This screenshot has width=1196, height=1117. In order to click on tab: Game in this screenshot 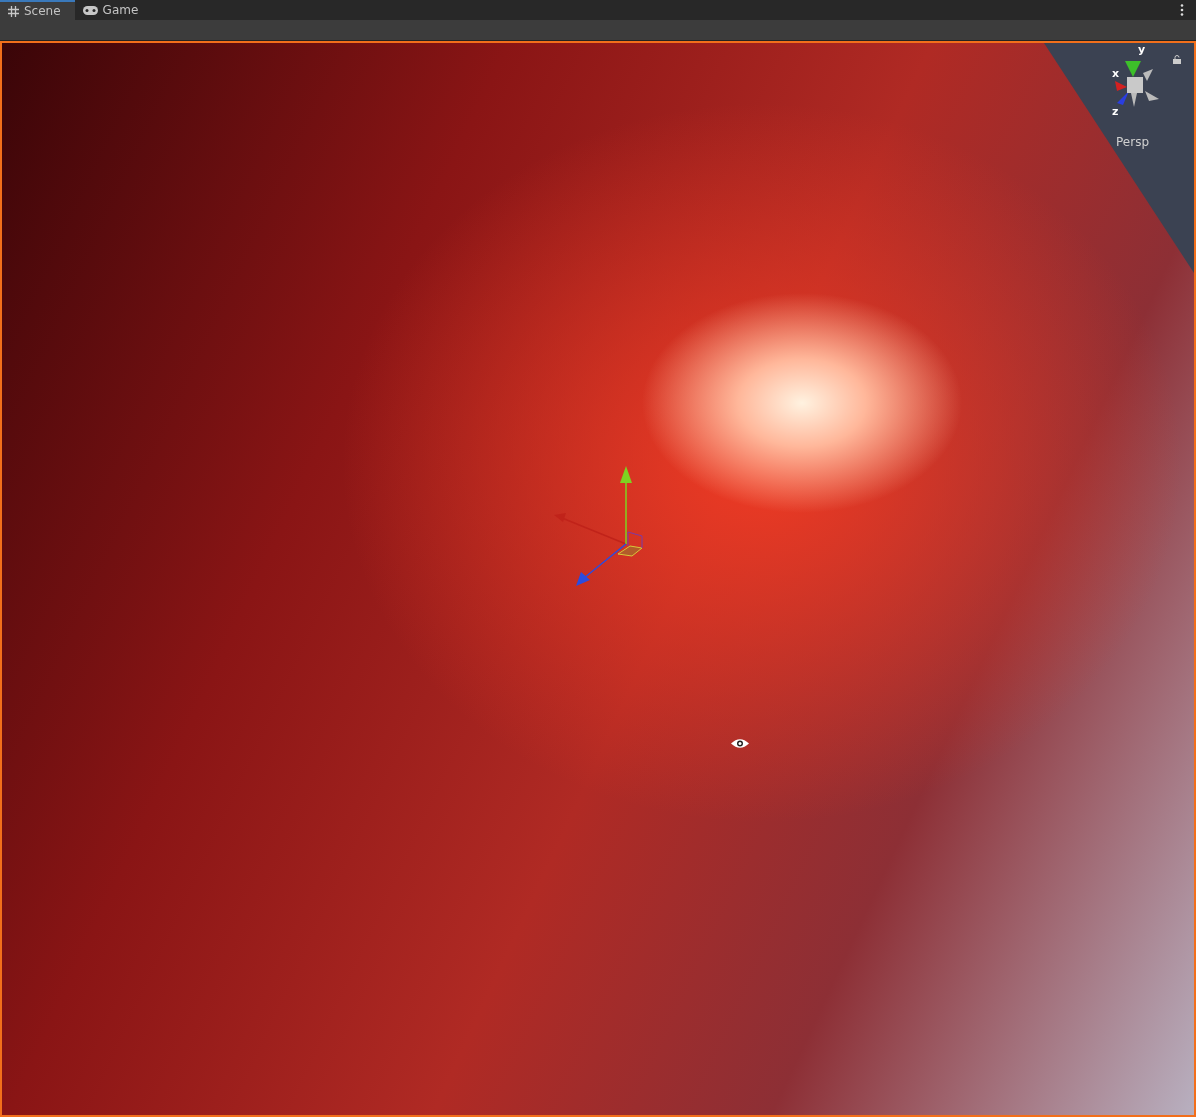, I will do `click(113, 10)`.